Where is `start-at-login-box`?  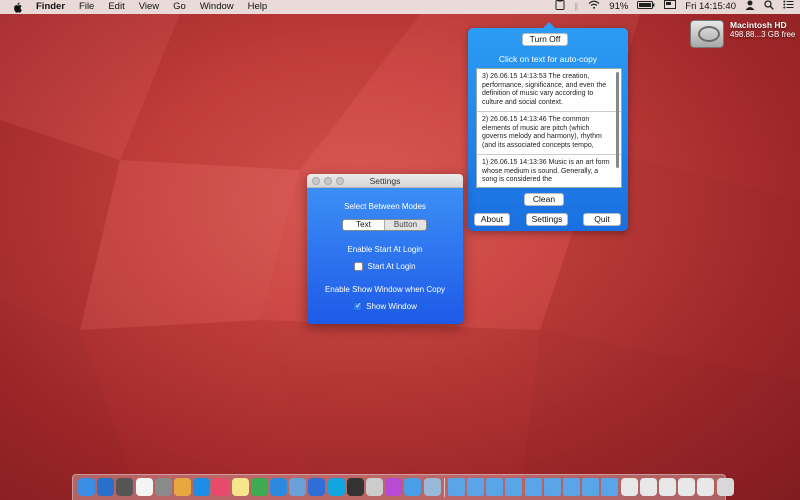
start-at-login-box is located at coordinates (359, 266).